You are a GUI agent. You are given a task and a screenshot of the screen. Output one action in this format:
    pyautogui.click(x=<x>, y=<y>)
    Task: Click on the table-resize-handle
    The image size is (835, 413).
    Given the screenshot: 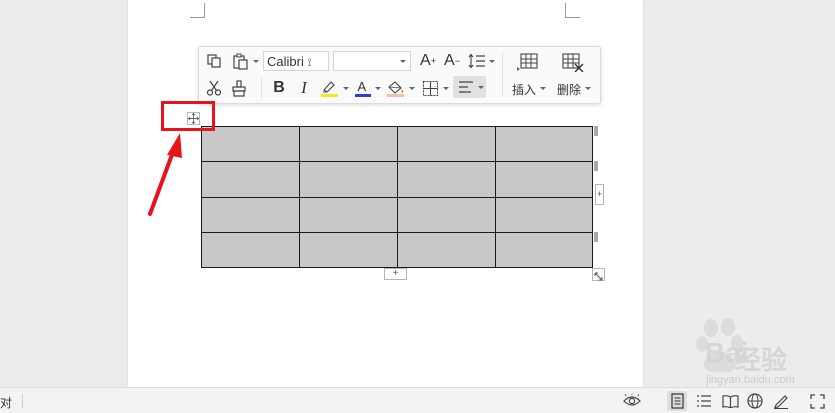 What is the action you would take?
    pyautogui.click(x=598, y=274)
    